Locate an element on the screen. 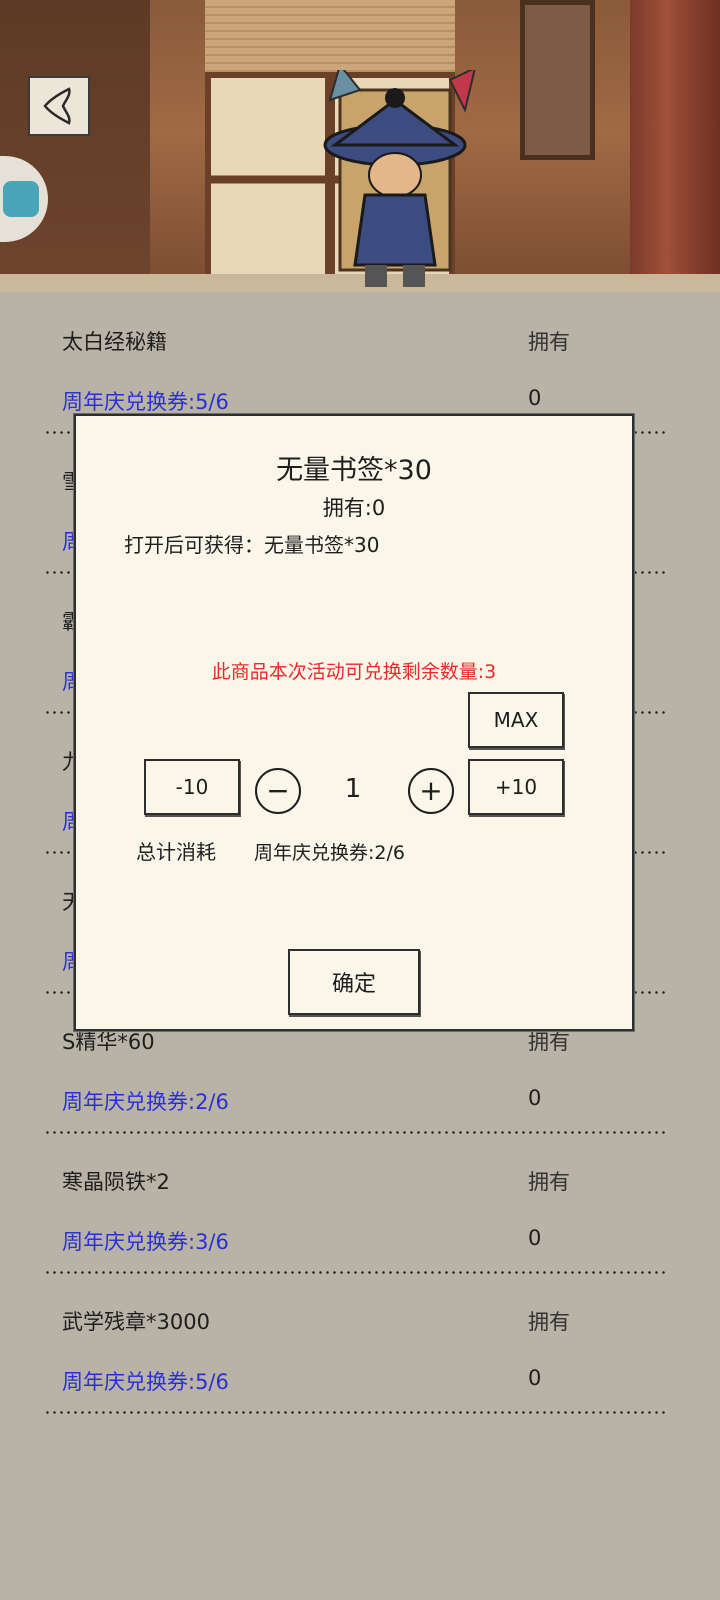 This screenshot has height=1600, width=720. plus-10-button: +10 is located at coordinates (516, 787).